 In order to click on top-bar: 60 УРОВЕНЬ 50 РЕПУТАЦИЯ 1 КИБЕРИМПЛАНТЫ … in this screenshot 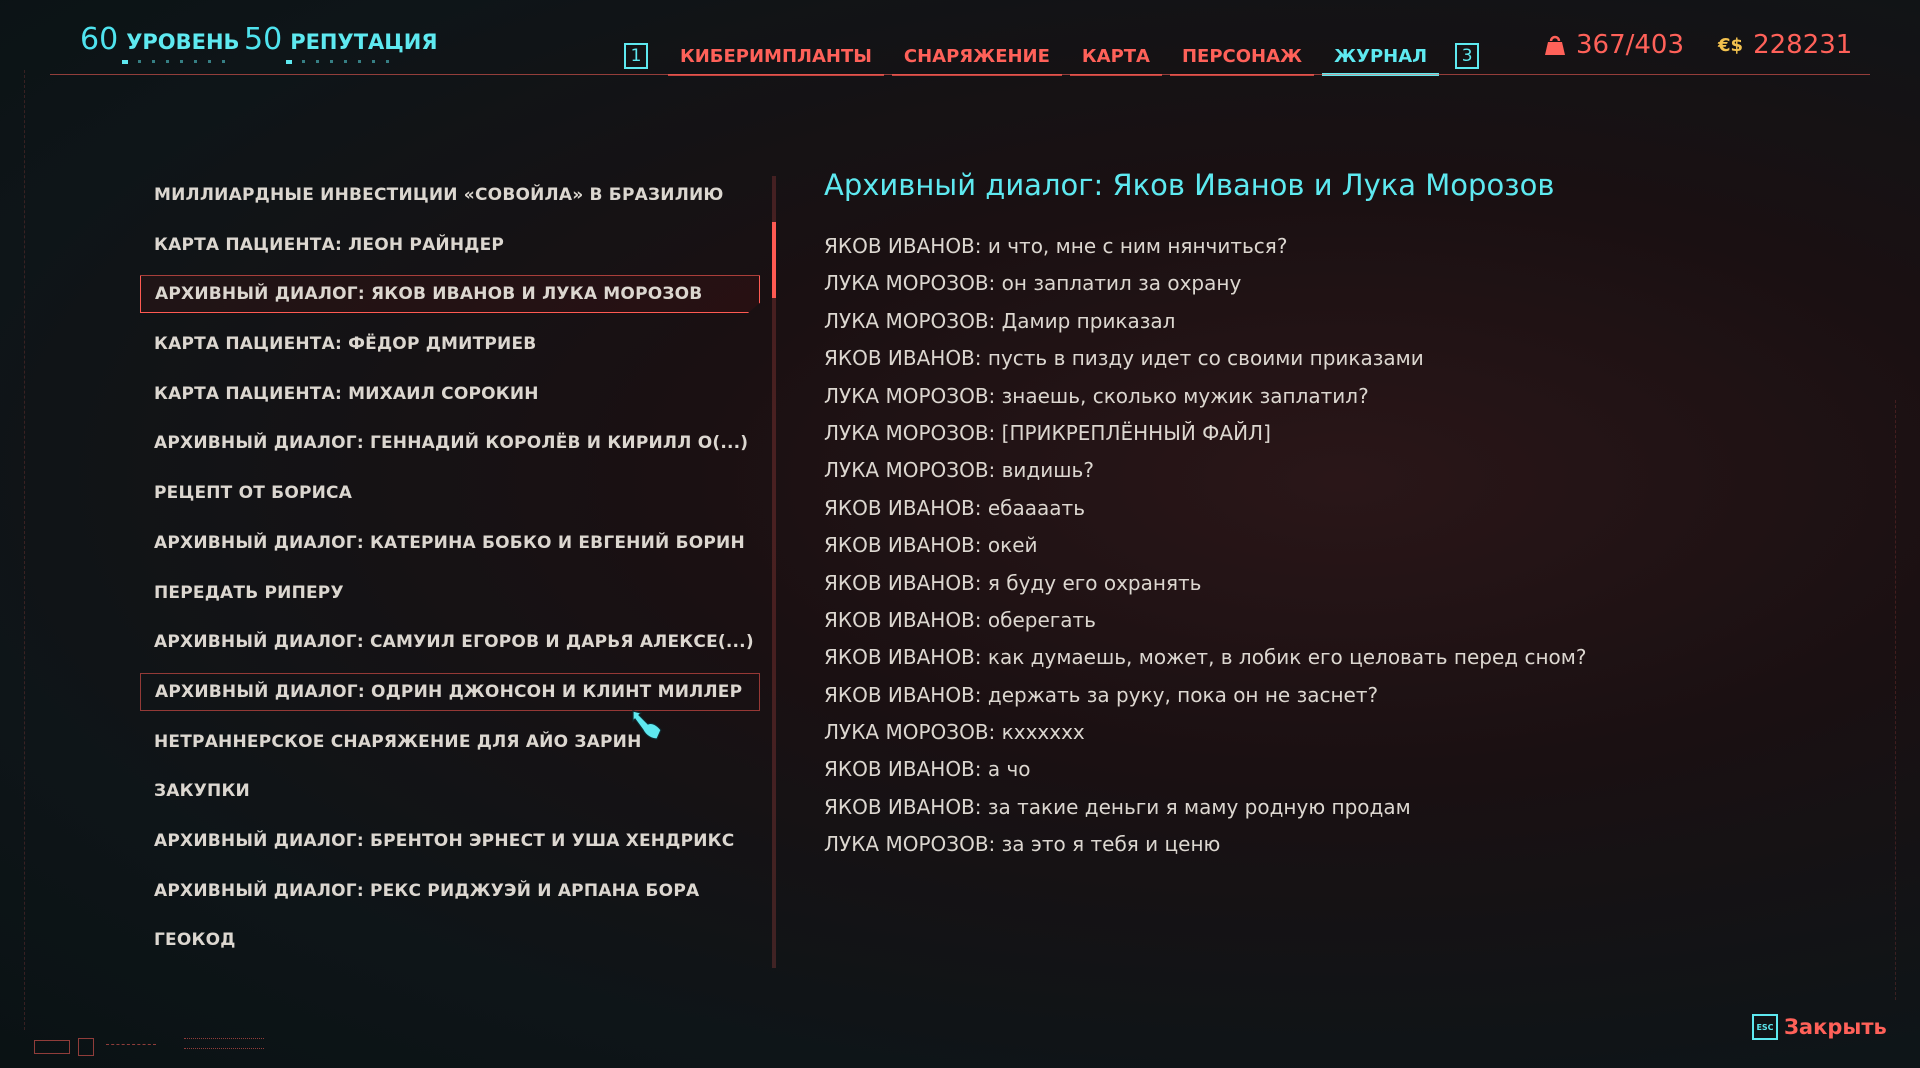, I will do `click(960, 39)`.